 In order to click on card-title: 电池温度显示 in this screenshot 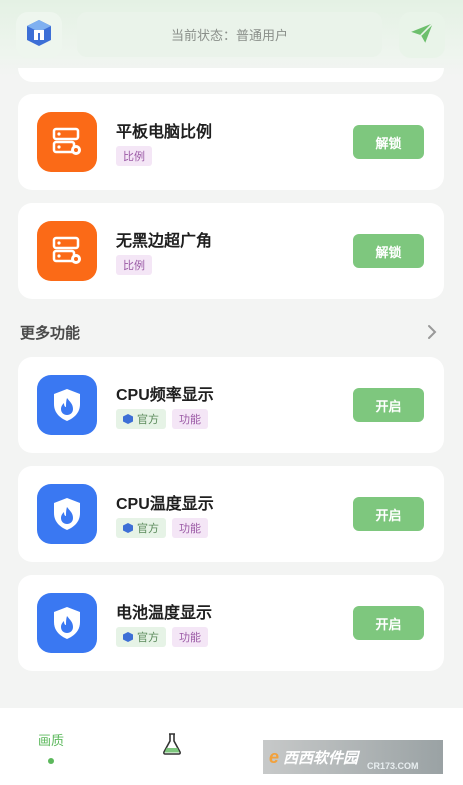, I will do `click(164, 613)`.